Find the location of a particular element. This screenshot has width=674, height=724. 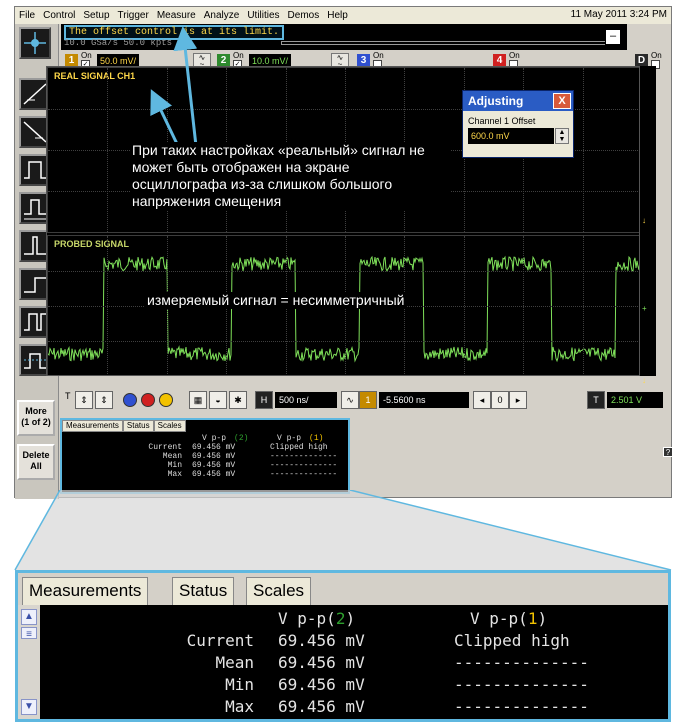

max-vpp-ch2: 69.456 mV is located at coordinates (321, 706).